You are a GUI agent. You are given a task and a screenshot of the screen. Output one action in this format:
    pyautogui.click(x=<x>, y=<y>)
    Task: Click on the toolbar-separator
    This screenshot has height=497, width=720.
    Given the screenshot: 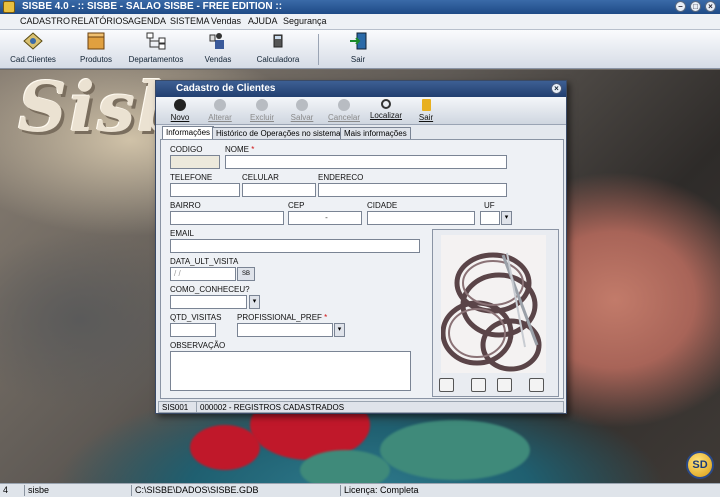 What is the action you would take?
    pyautogui.click(x=318, y=49)
    